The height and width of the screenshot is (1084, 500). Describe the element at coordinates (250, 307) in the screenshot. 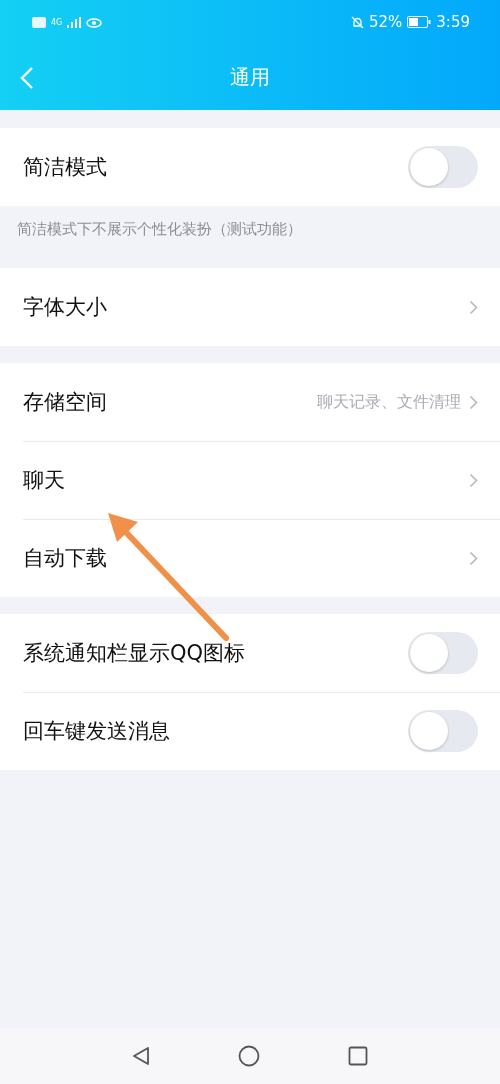

I see `settings-row: 字体大小` at that location.